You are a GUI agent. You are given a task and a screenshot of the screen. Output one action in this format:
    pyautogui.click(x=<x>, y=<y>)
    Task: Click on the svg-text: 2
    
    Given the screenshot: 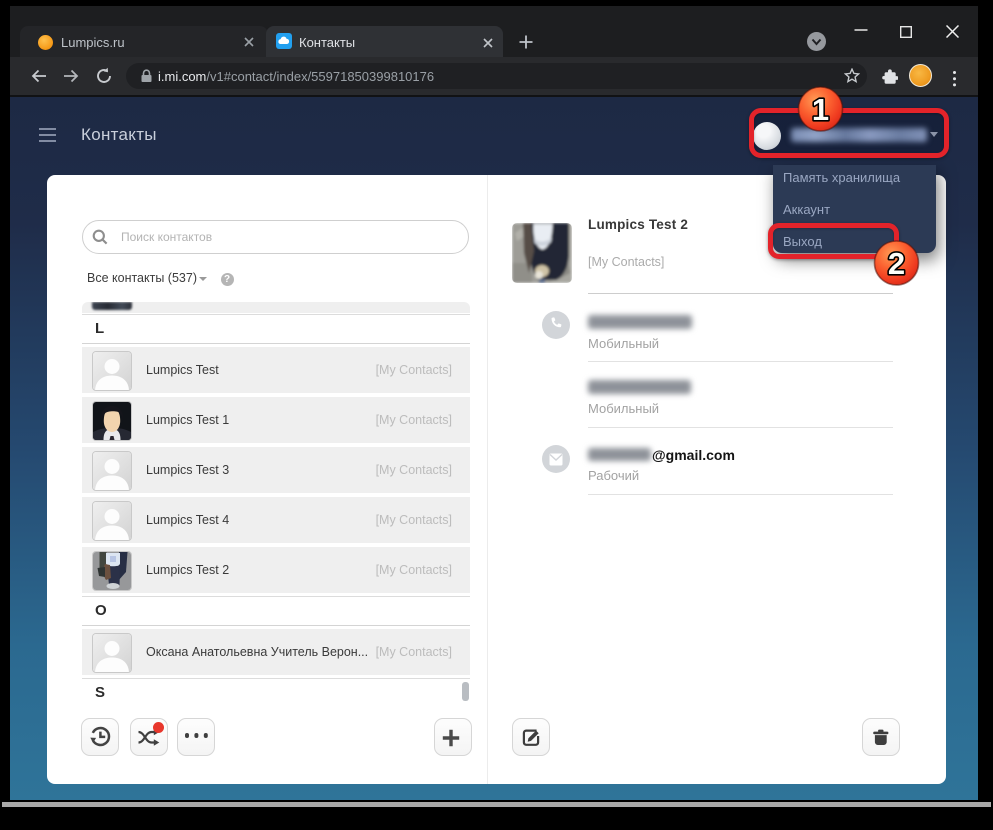 What is the action you would take?
    pyautogui.click(x=896, y=263)
    